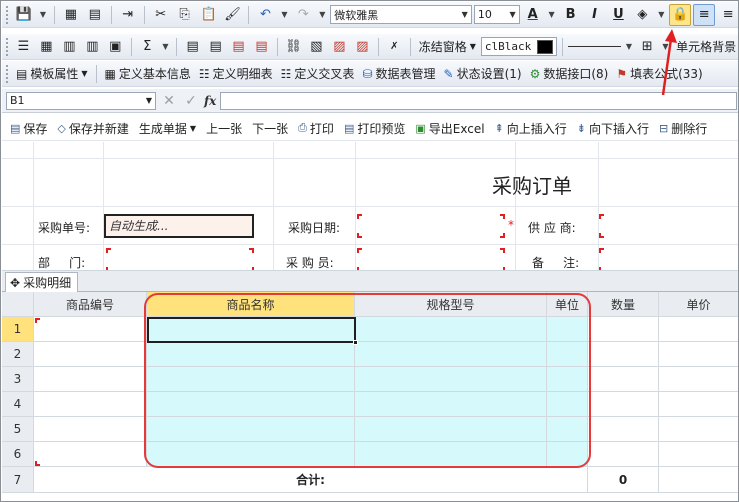 This screenshot has width=739, height=502. Describe the element at coordinates (71, 15) in the screenshot. I see `export-icon: ▦` at that location.